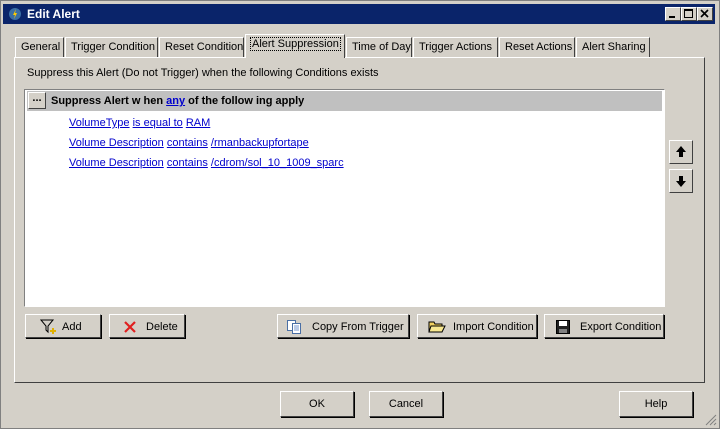  What do you see at coordinates (406, 404) in the screenshot?
I see `cancel-button: Cancel` at bounding box center [406, 404].